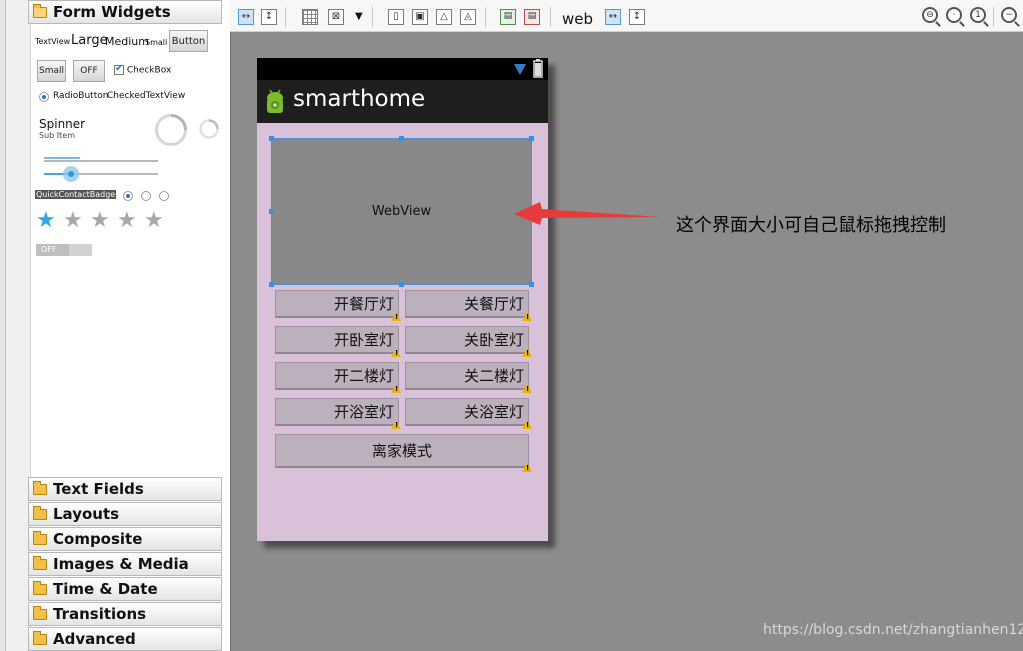  What do you see at coordinates (125, 564) in the screenshot?
I see `category-images-media: Images & Media` at bounding box center [125, 564].